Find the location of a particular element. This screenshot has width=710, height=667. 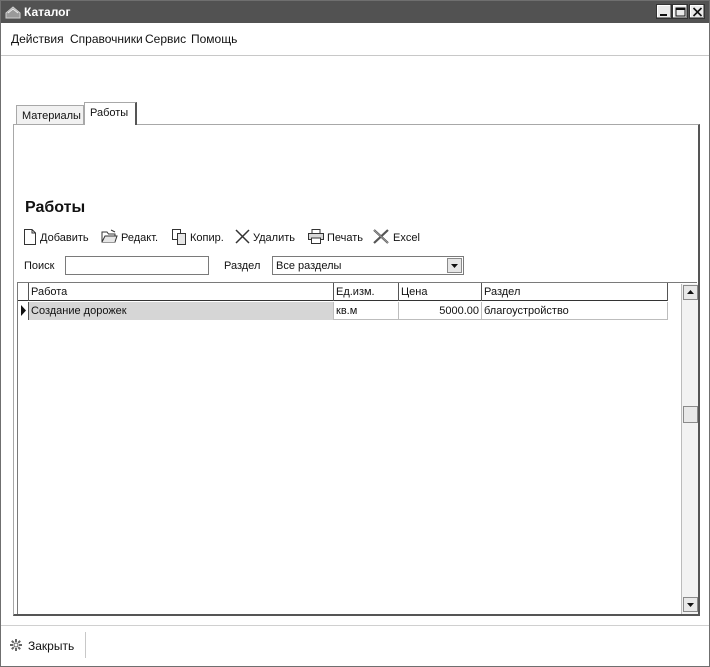

section-select-value: Все разделы is located at coordinates (309, 266).